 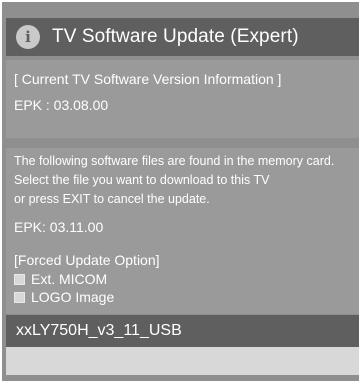 I want to click on dialog-header: i TV Software Update (Expert), so click(x=182, y=37).